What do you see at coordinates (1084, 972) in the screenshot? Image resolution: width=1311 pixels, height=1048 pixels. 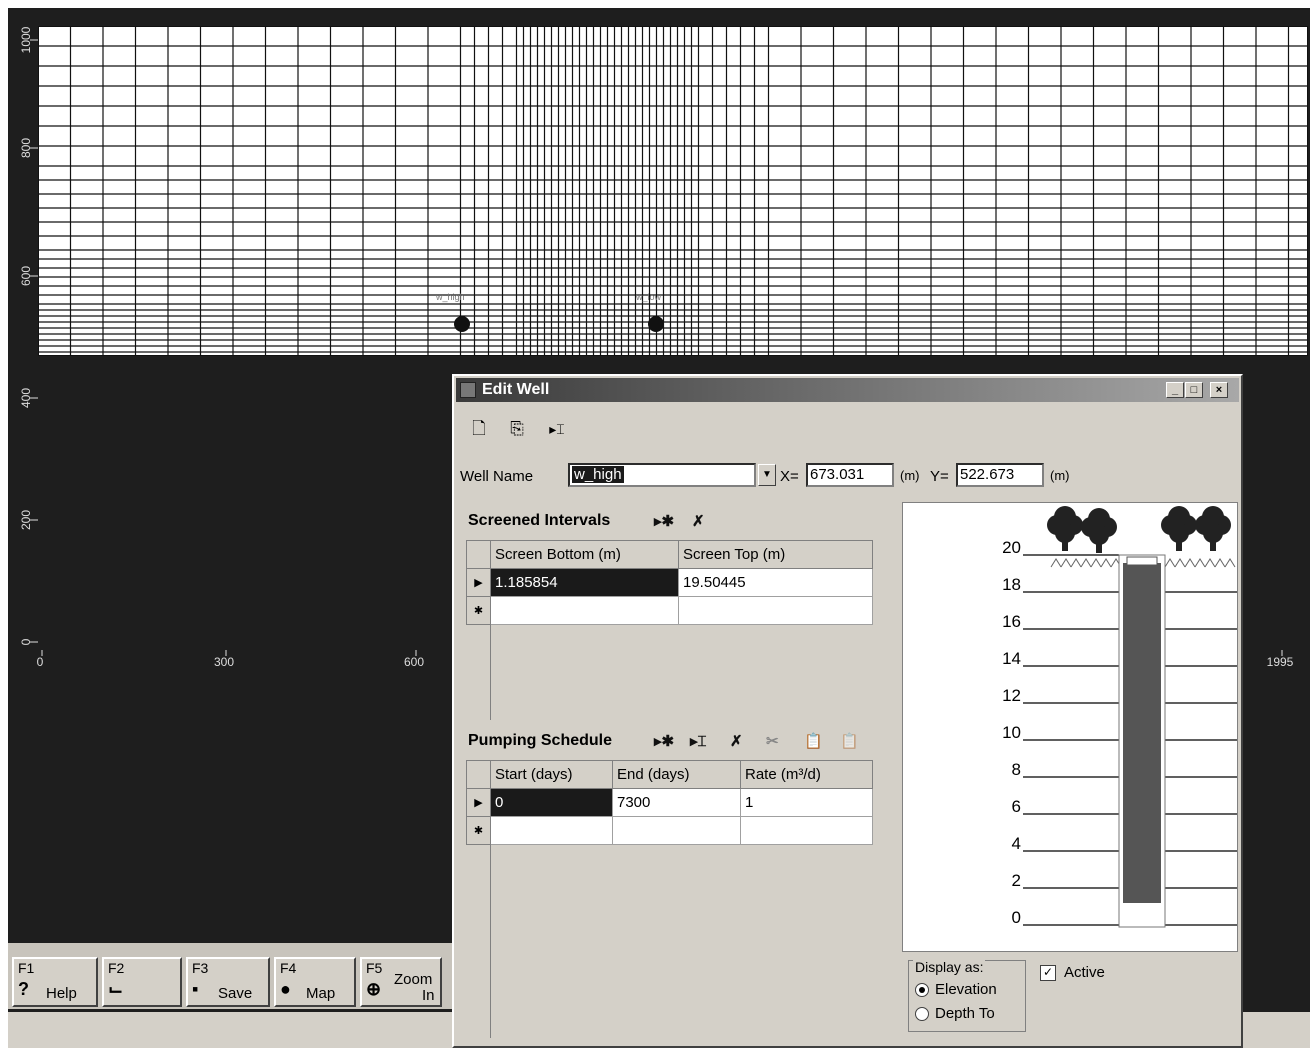 I see `active-label: Active` at bounding box center [1084, 972].